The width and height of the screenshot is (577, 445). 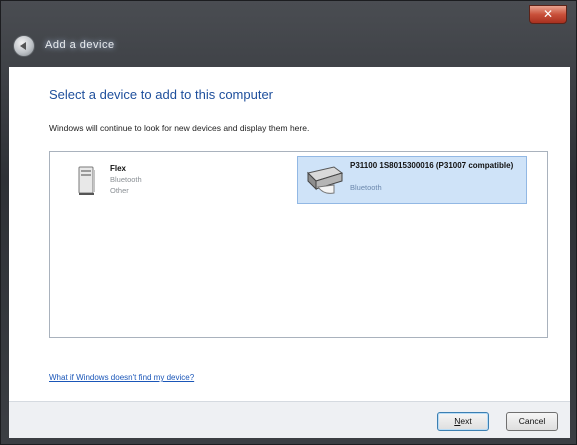 I want to click on device-item-flex: Flex Bluetooth Other, so click(x=132, y=182).